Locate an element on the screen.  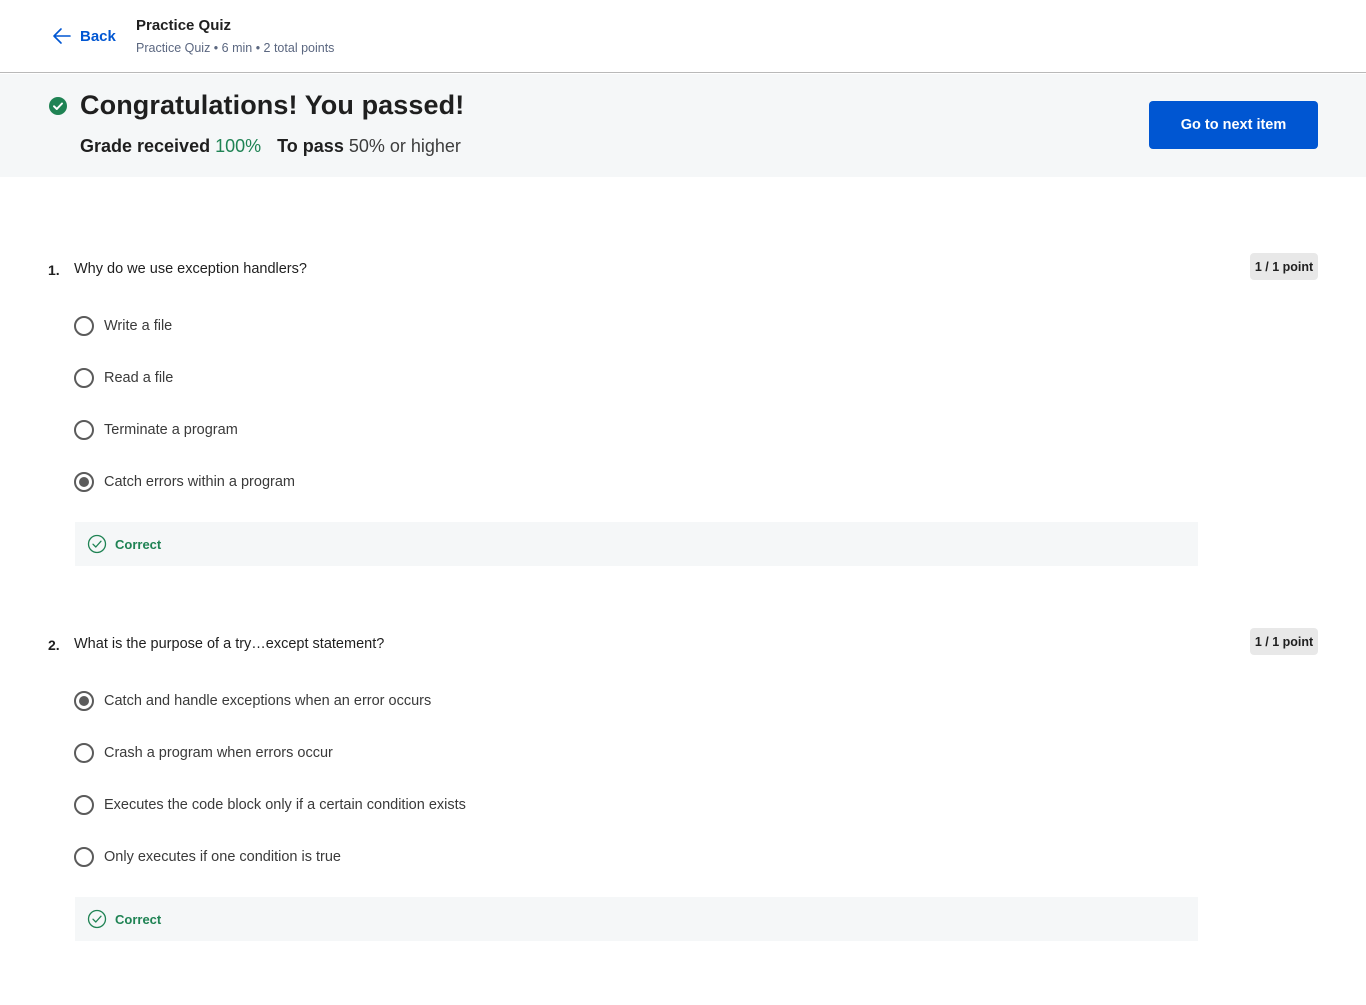
answer-option: Write a file is located at coordinates (123, 326).